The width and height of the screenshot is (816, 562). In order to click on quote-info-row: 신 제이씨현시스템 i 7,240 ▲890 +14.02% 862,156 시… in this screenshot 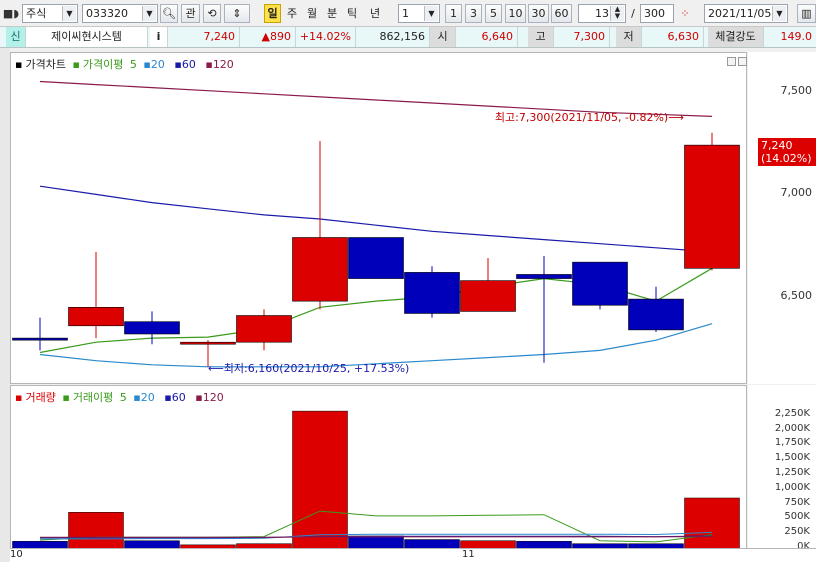, I will do `click(408, 37)`.